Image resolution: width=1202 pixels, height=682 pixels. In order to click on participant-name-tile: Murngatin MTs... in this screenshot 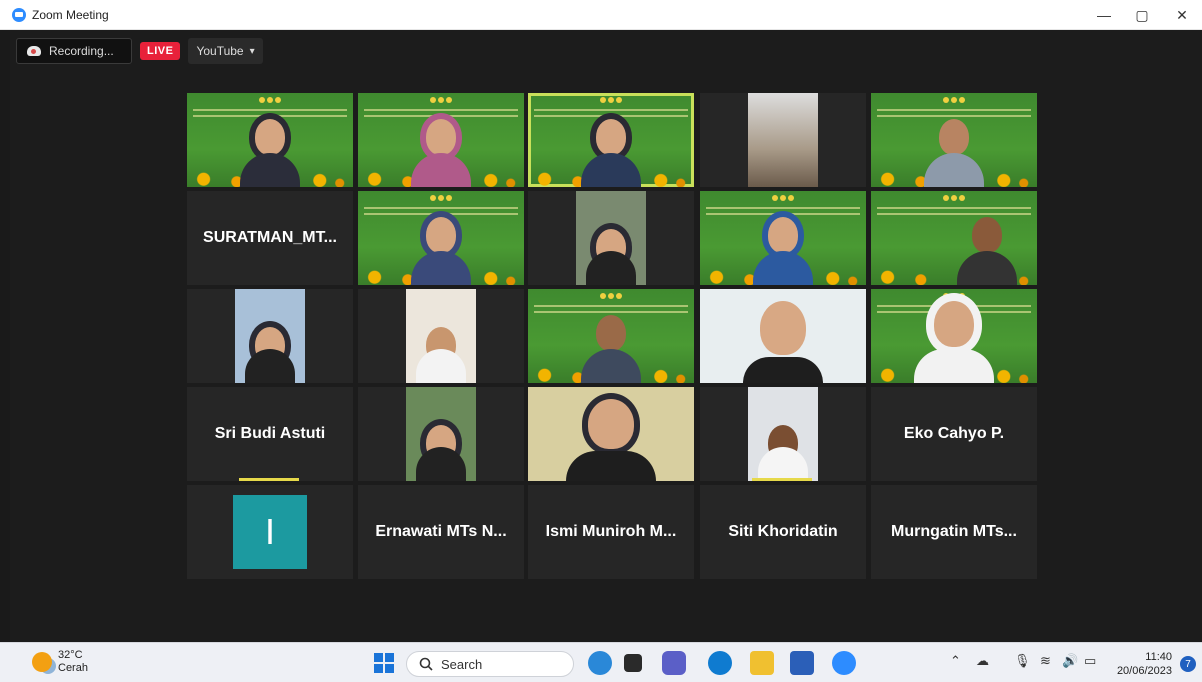, I will do `click(954, 532)`.